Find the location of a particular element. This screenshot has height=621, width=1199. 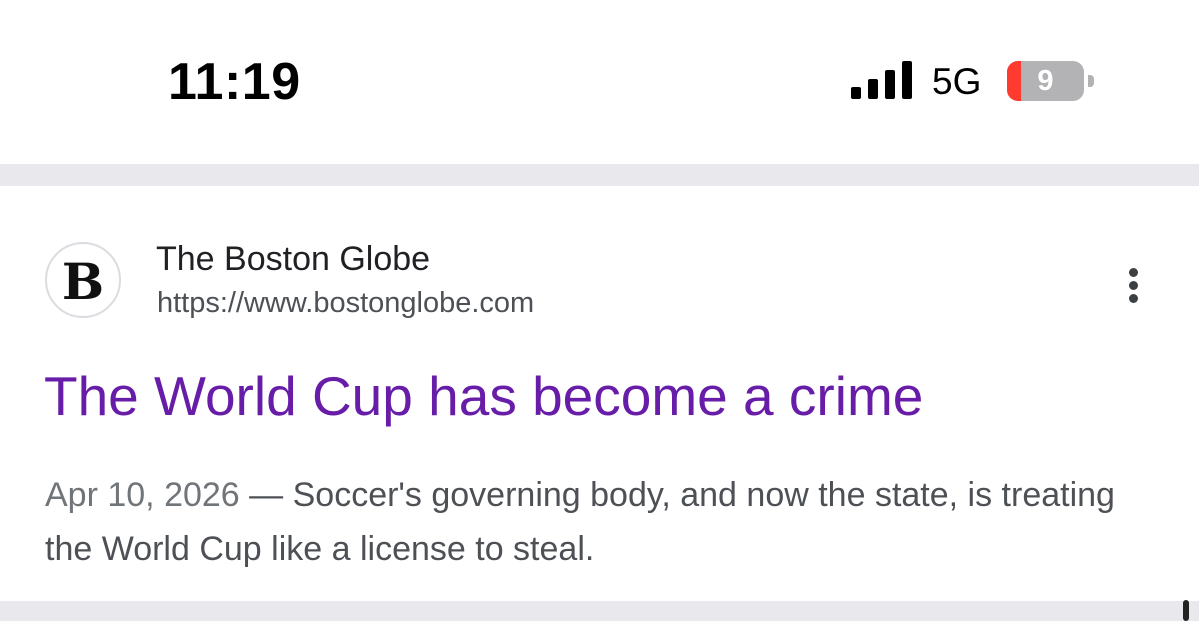

boston-globe-logo-icon: B is located at coordinates (83, 280).